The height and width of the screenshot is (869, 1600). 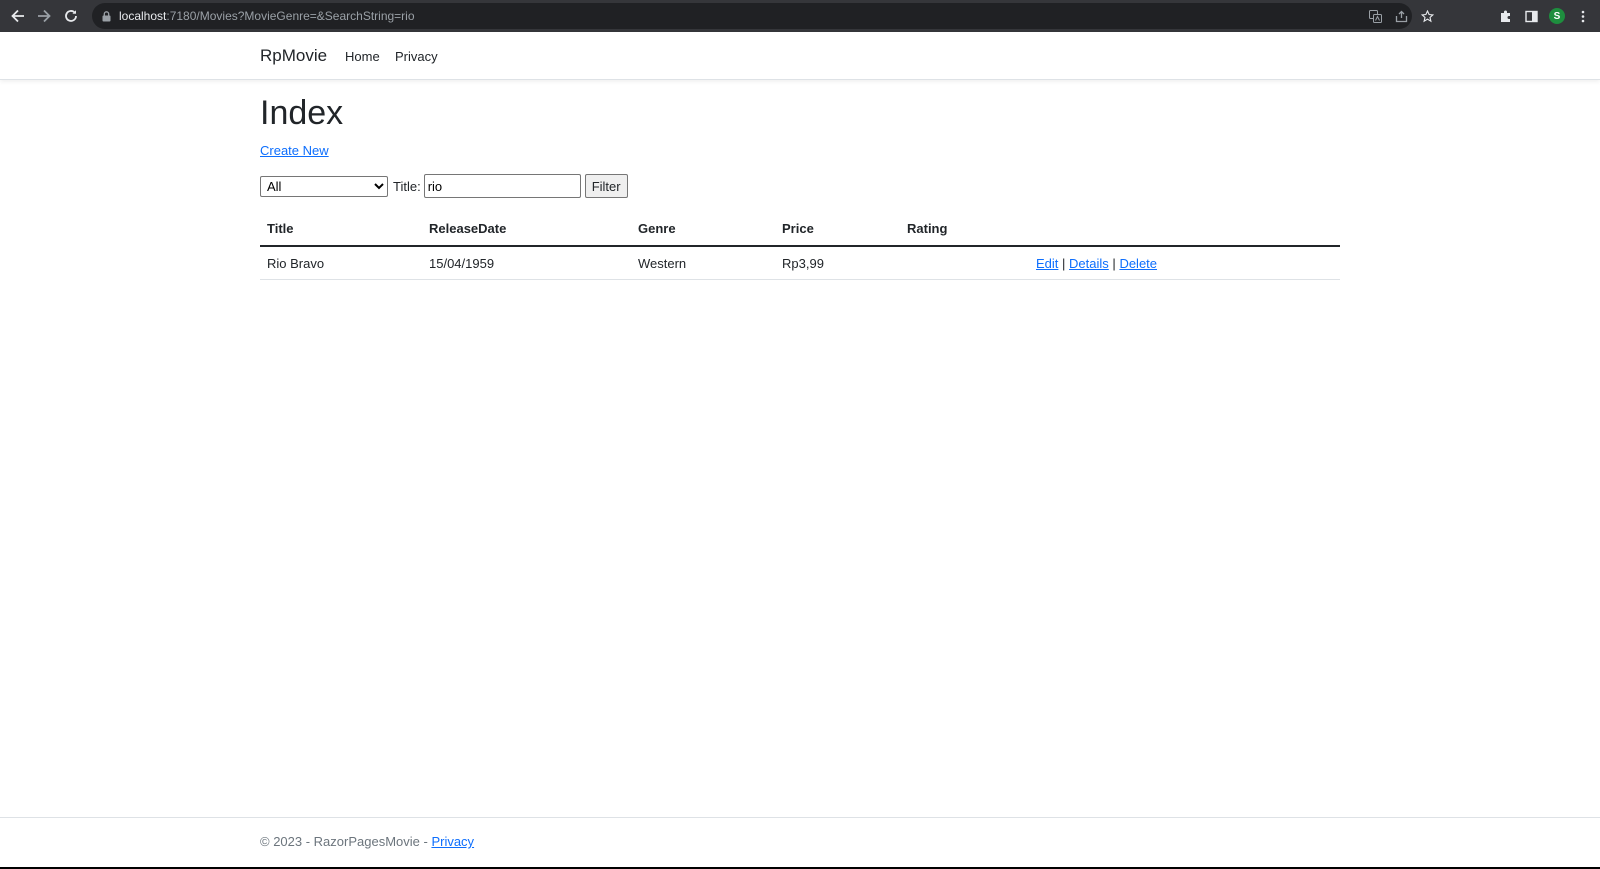 What do you see at coordinates (1138, 263) in the screenshot?
I see `delete-link: Delete` at bounding box center [1138, 263].